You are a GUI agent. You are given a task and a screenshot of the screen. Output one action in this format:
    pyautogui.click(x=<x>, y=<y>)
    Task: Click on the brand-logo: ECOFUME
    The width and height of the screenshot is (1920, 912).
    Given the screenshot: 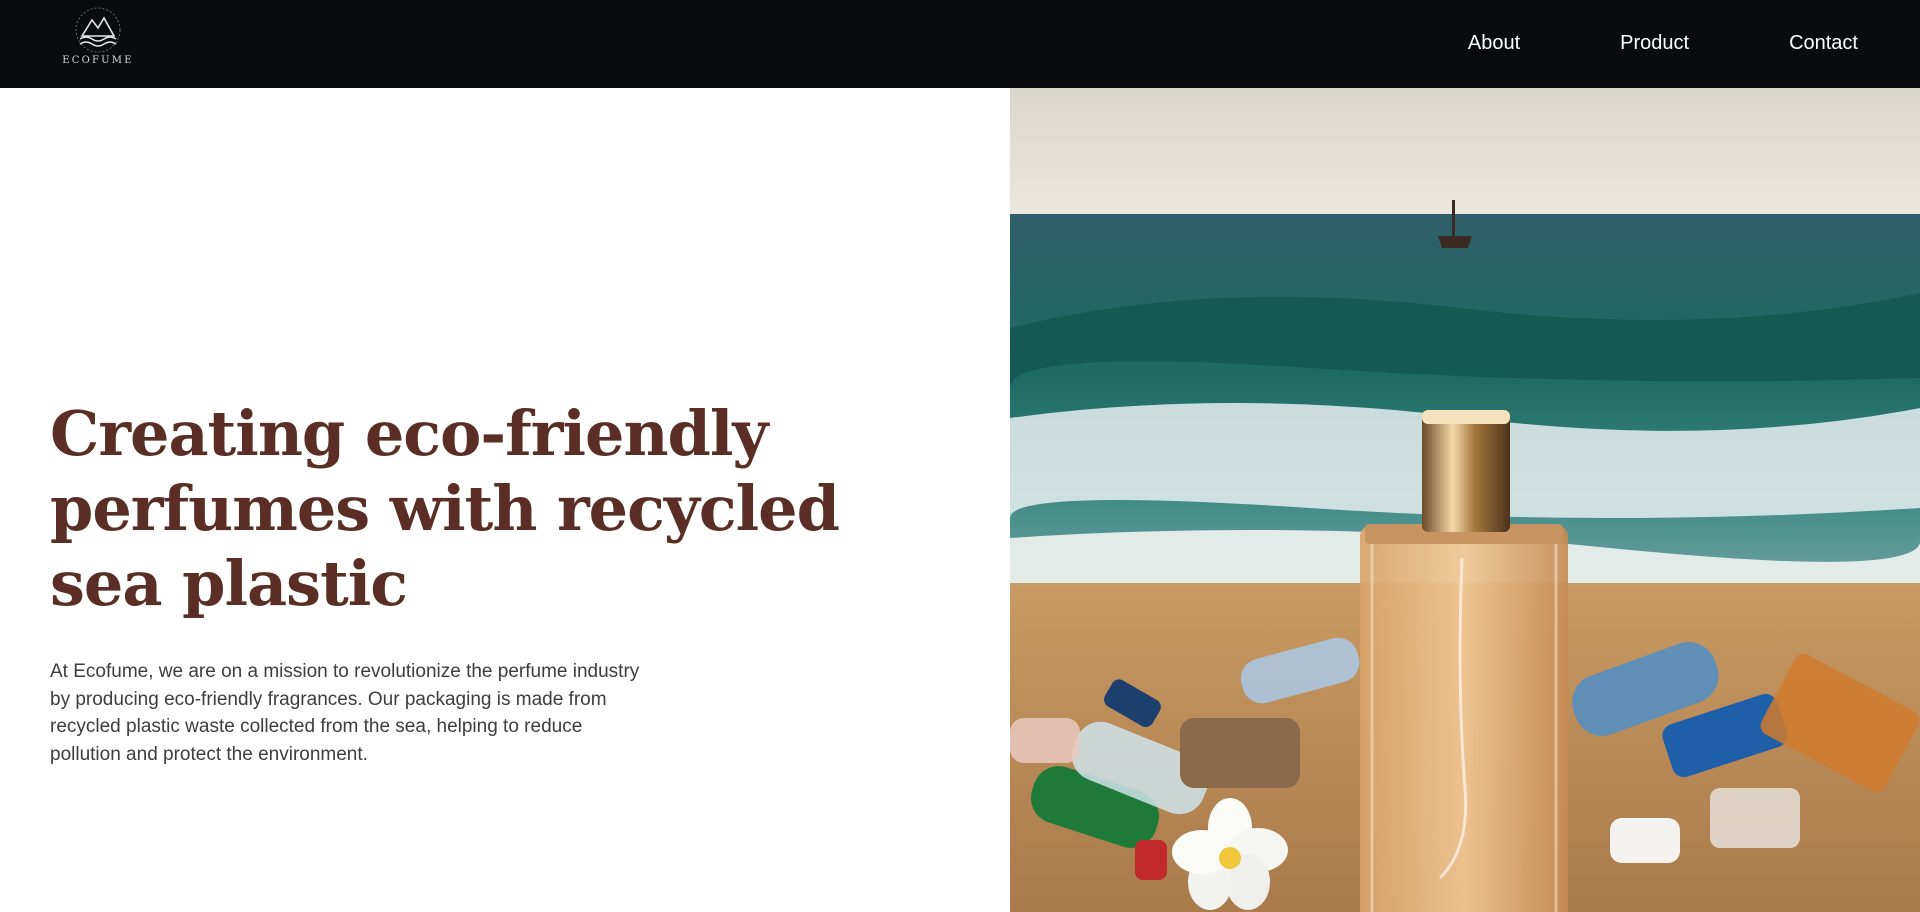 What is the action you would take?
    pyautogui.click(x=98, y=40)
    